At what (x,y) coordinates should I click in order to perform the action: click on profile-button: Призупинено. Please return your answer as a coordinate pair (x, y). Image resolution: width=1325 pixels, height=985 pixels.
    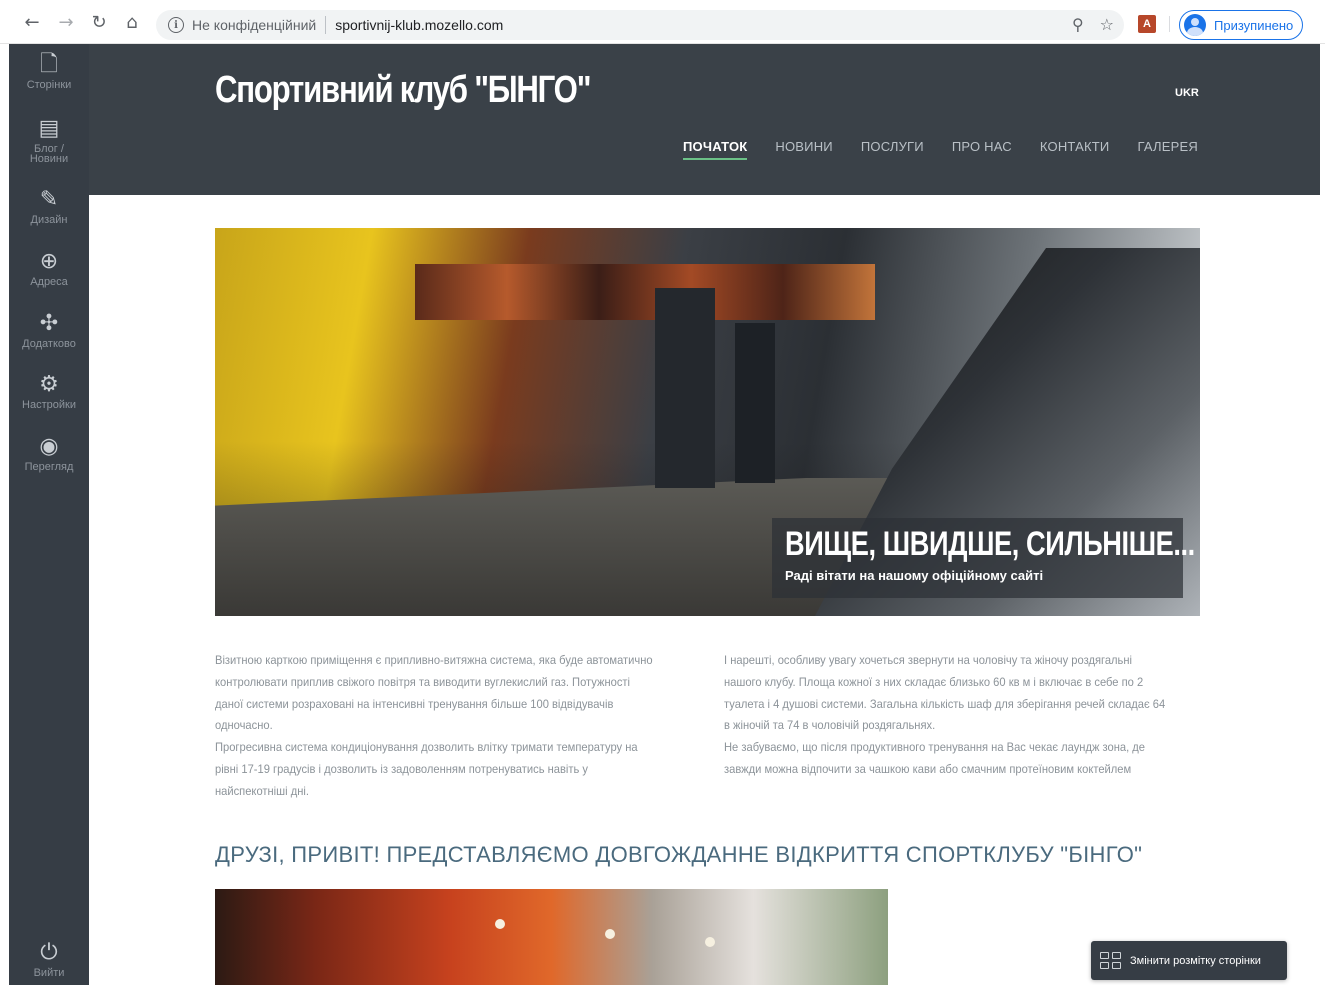
    Looking at the image, I should click on (1241, 25).